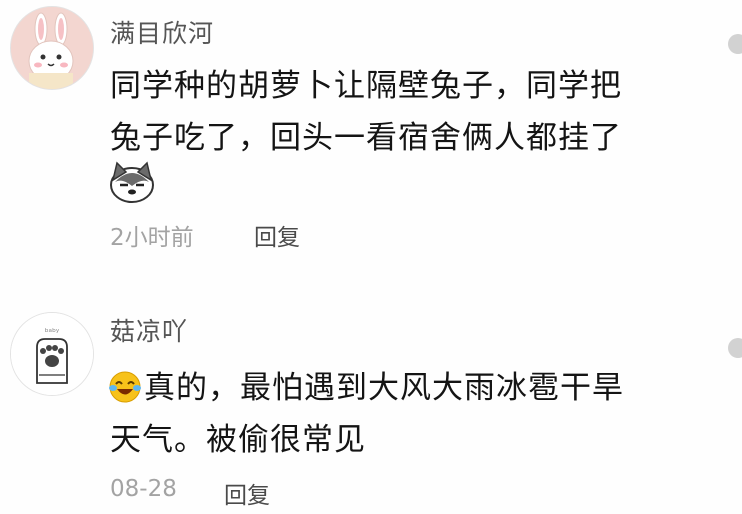 The height and width of the screenshot is (514, 742). I want to click on husky-dog-emoji-icon, so click(132, 182).